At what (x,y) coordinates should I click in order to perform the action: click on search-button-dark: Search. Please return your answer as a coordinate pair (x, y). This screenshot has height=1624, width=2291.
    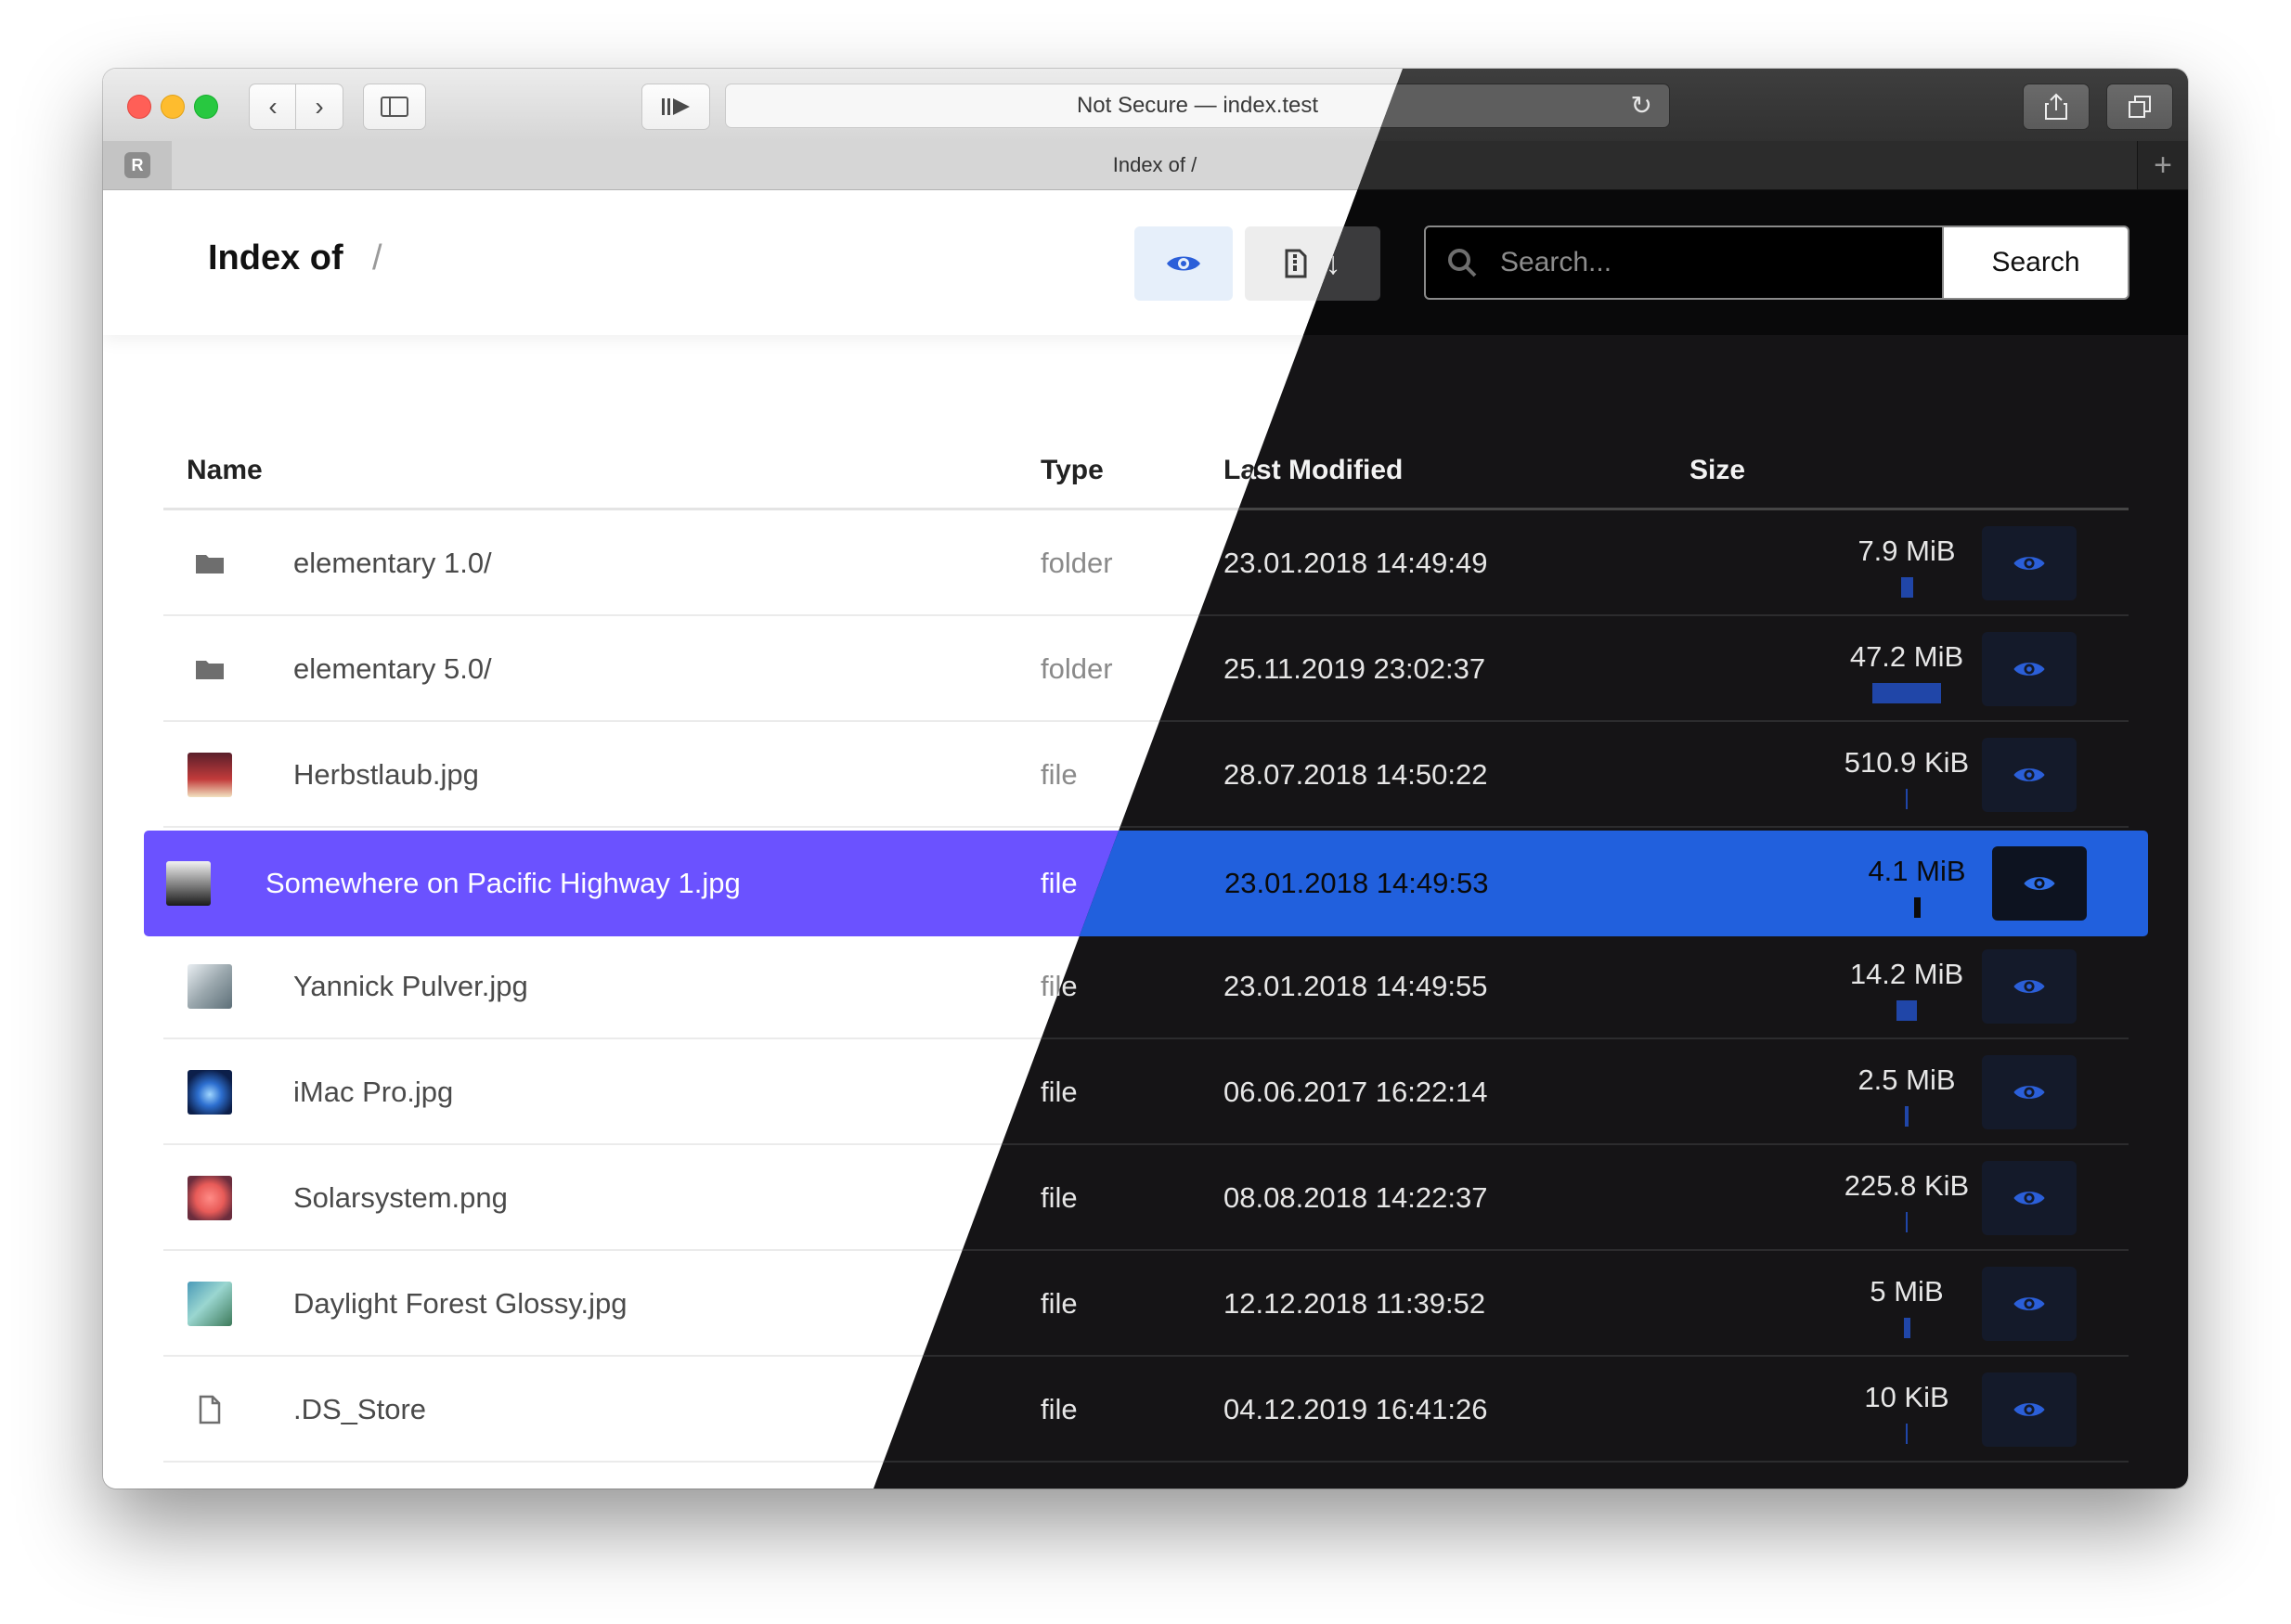
    Looking at the image, I should click on (2036, 263).